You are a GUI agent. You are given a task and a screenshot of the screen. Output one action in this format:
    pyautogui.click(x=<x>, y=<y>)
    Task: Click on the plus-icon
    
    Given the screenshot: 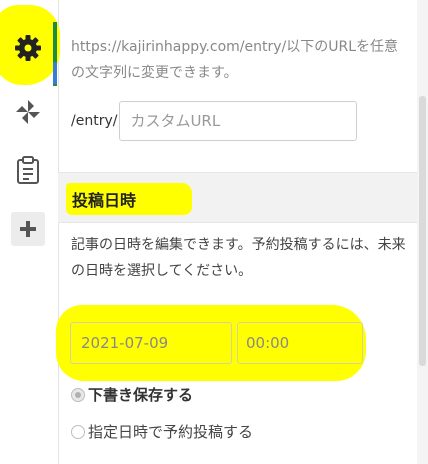 What is the action you would take?
    pyautogui.click(x=28, y=229)
    